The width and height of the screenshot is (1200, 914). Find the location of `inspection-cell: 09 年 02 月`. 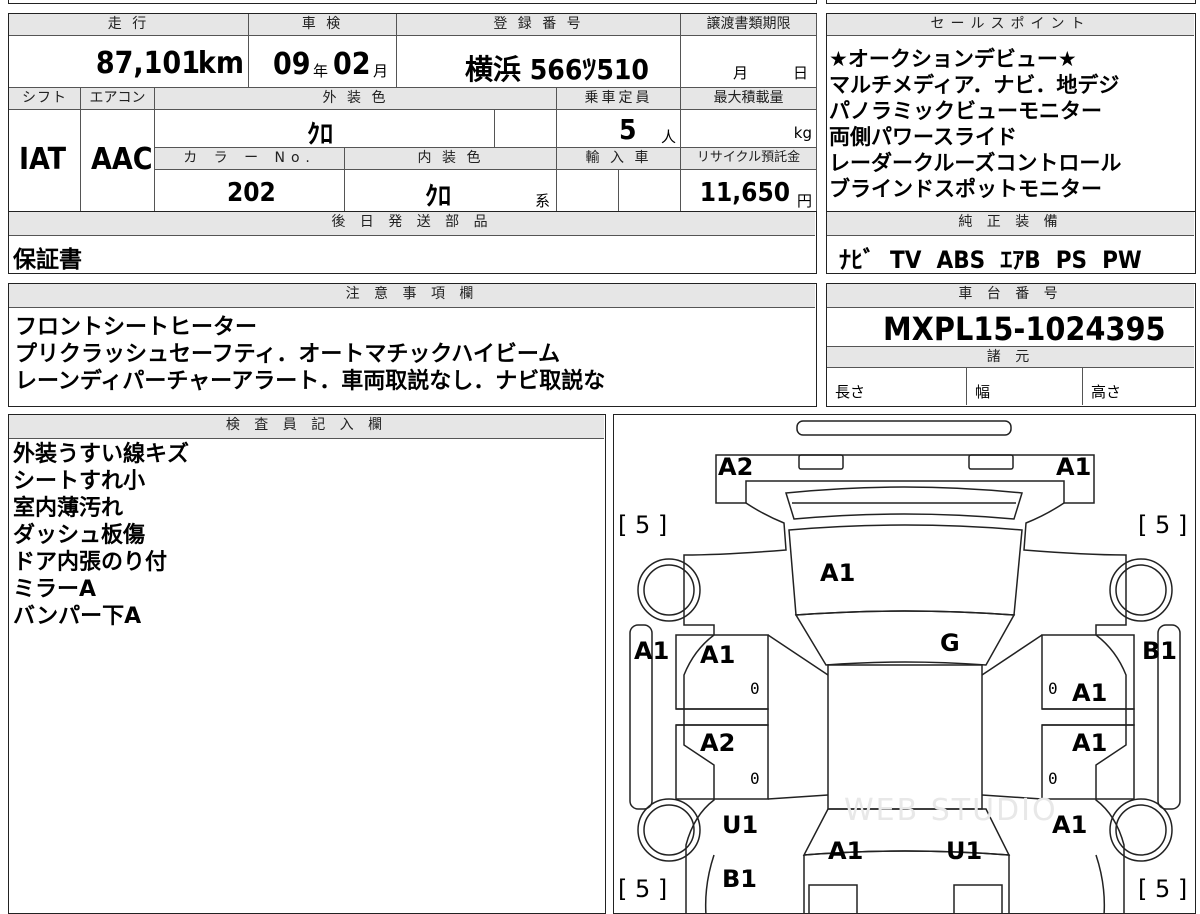

inspection-cell: 09 年 02 月 is located at coordinates (323, 62).